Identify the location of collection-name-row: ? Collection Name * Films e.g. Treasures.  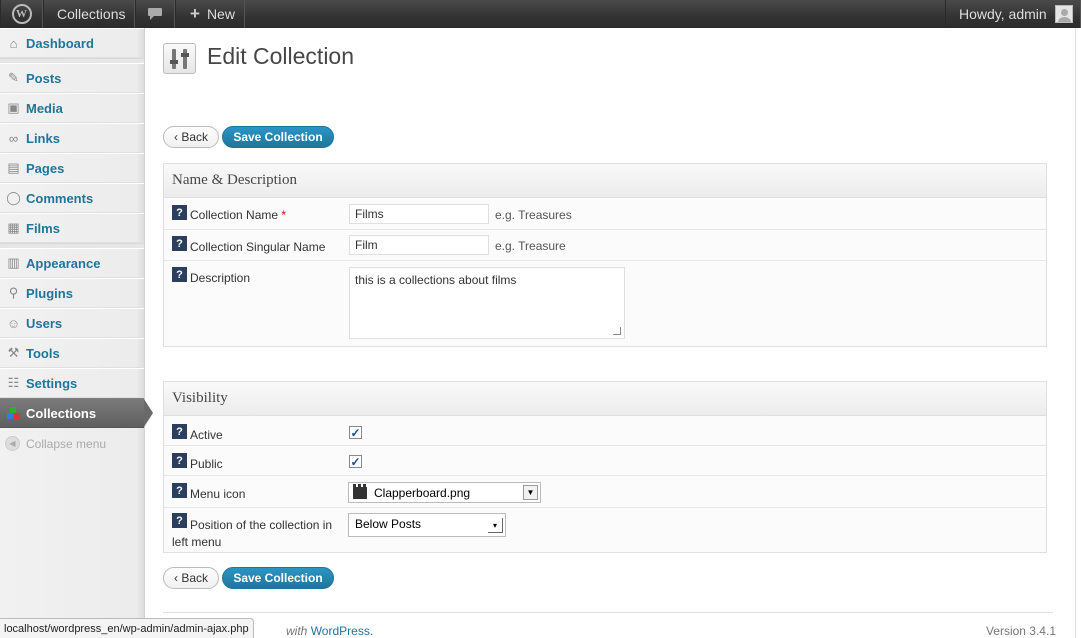
(605, 214).